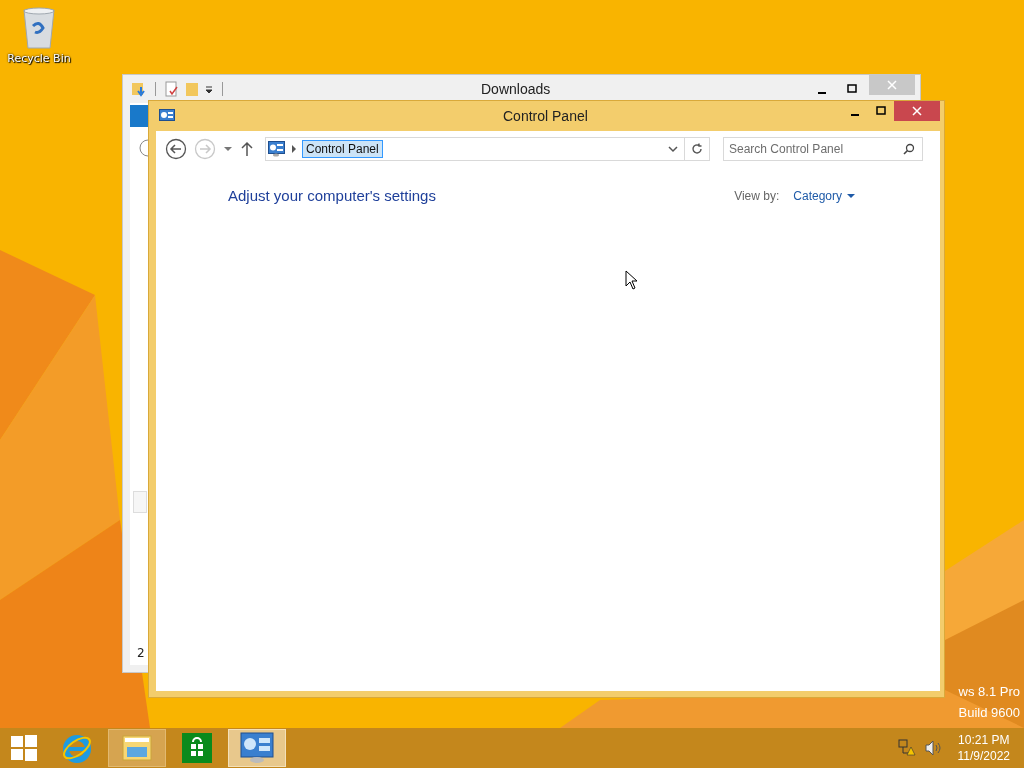  I want to click on chevron-icon, so click(294, 149).